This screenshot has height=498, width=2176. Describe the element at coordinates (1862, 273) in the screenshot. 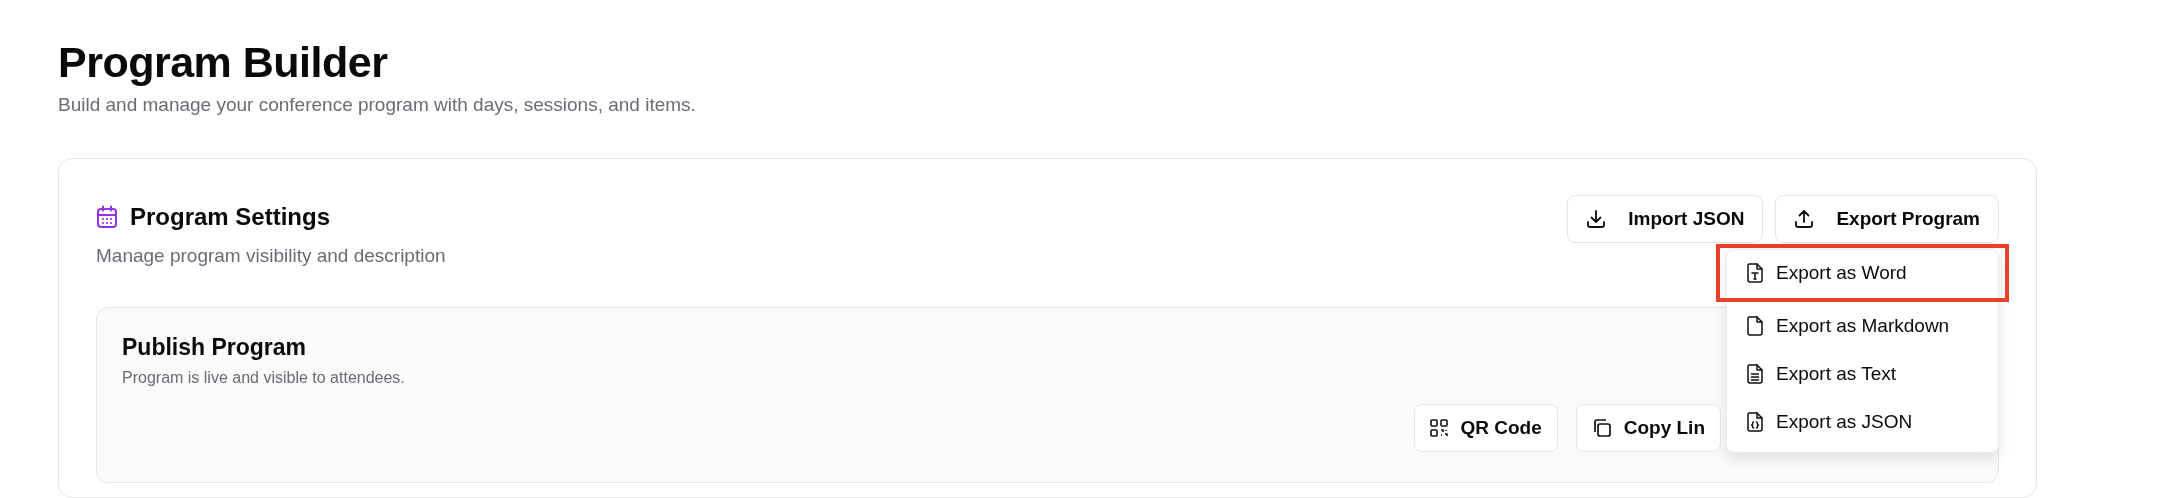

I see `menu-item: Export as Word` at that location.